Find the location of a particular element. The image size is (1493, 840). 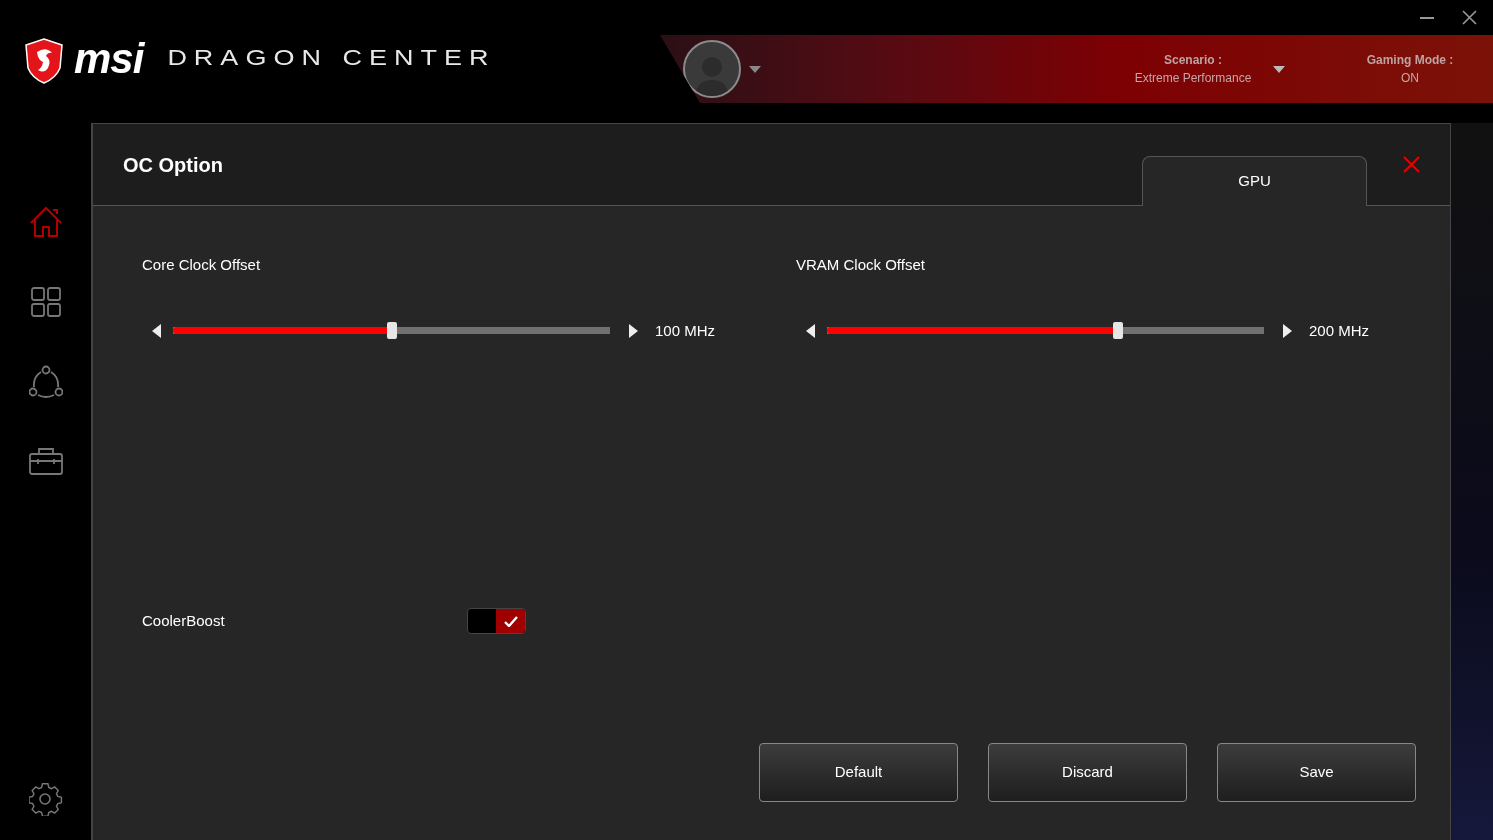

gaming-mode-value: ON is located at coordinates (1410, 78).